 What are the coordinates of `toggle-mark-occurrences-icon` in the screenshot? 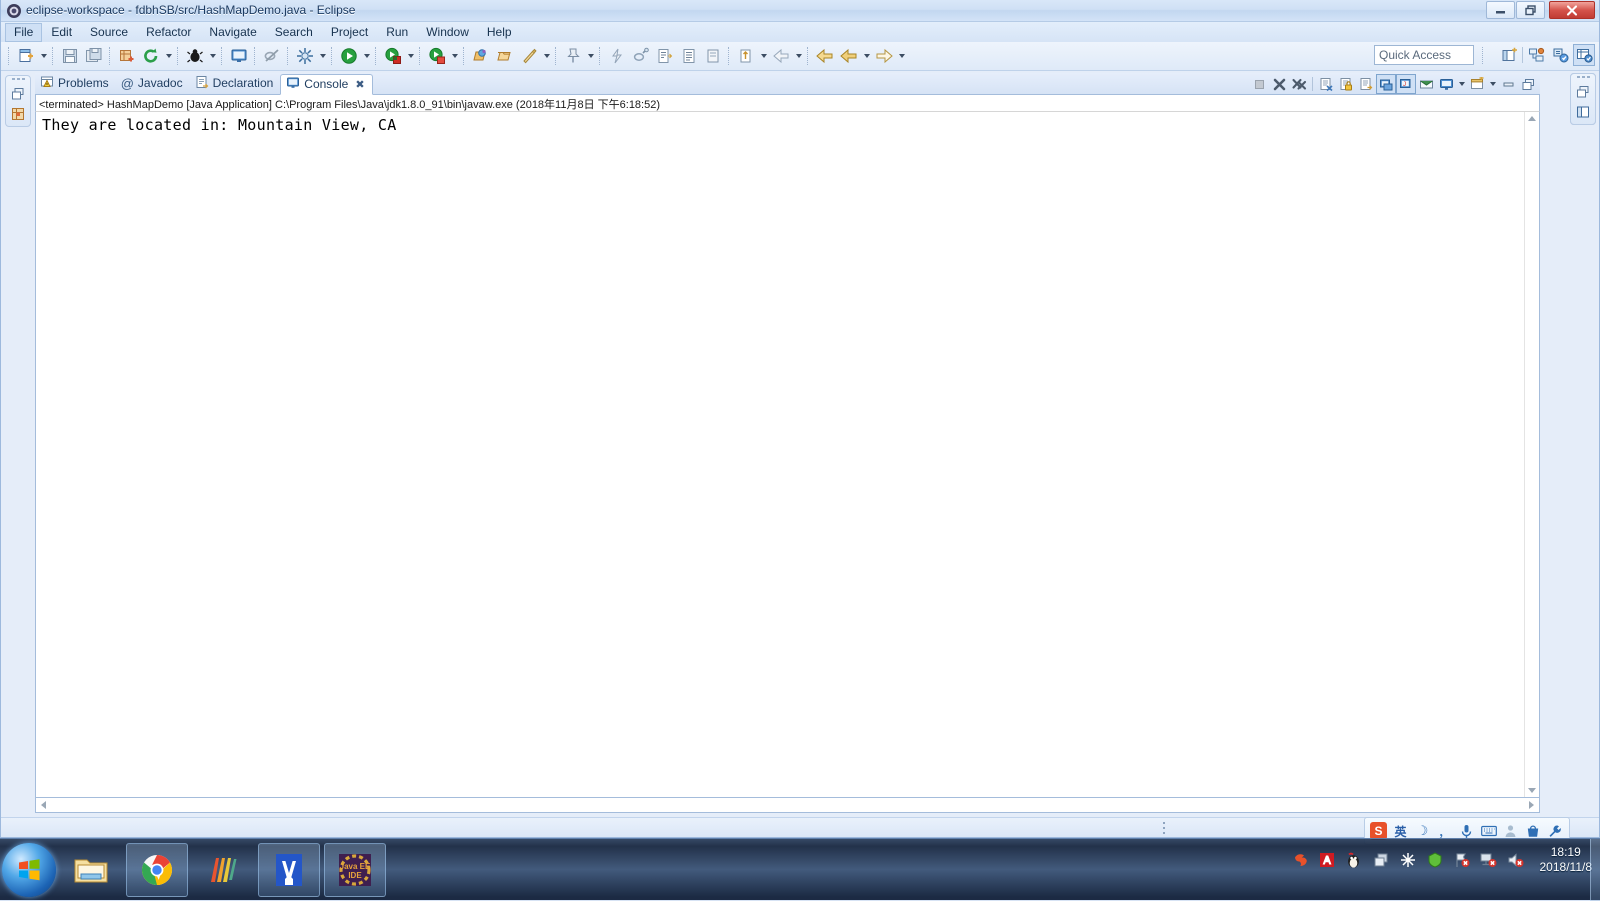 It's located at (617, 56).